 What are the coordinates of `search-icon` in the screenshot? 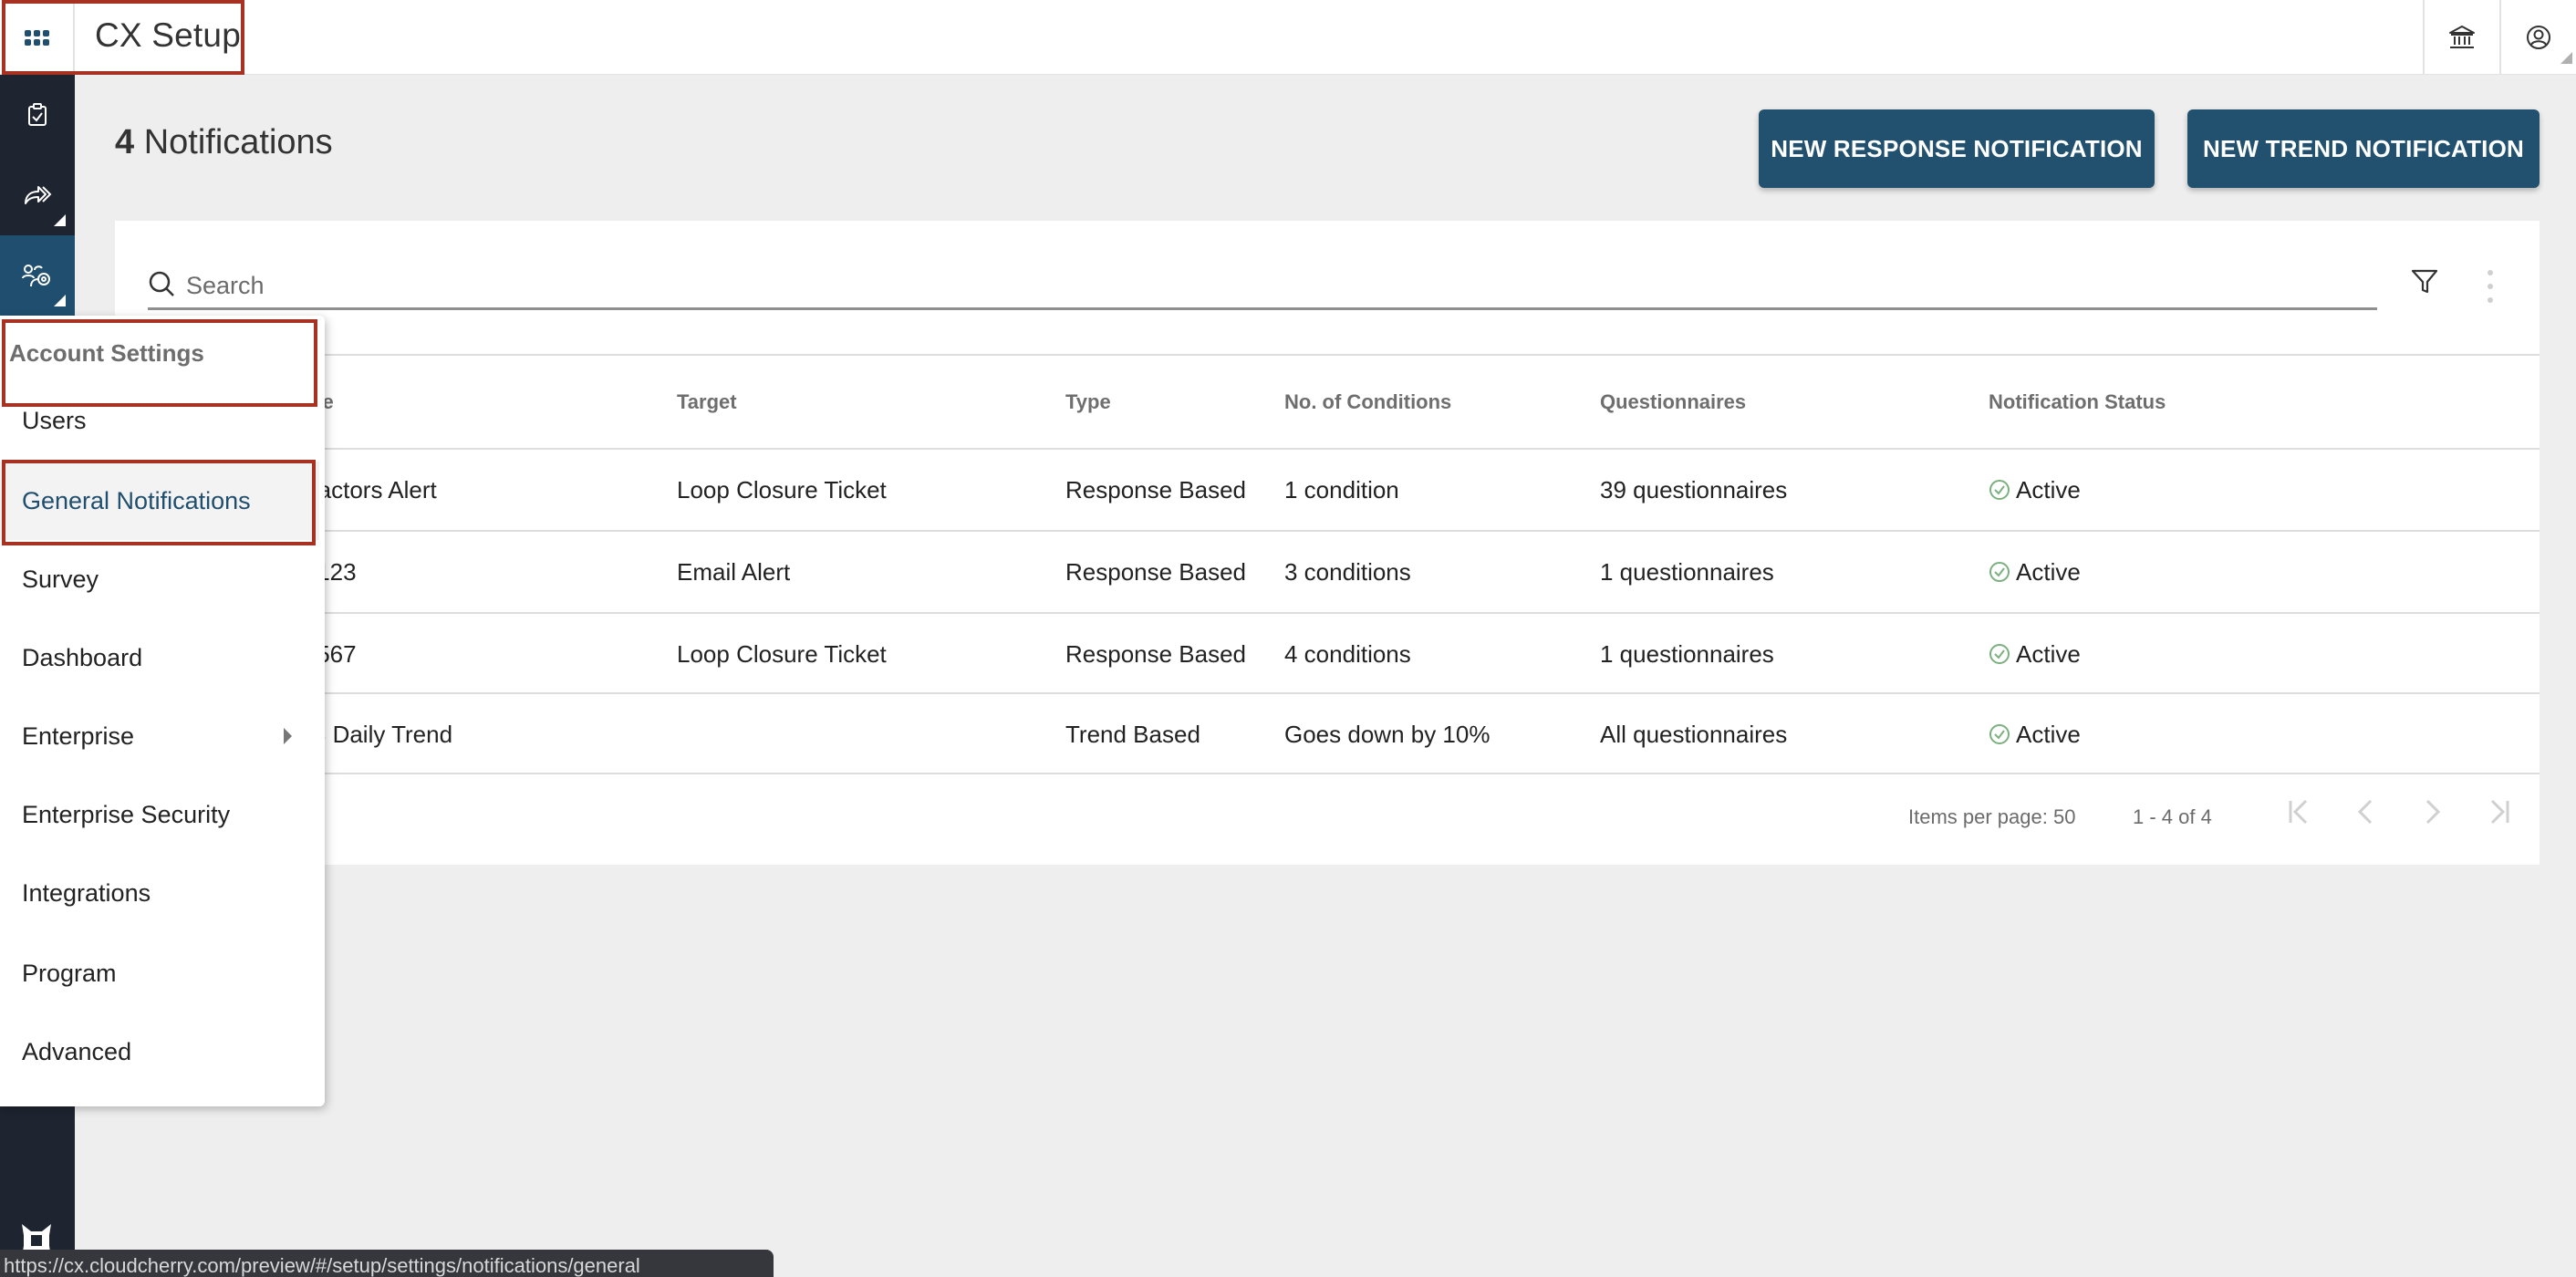 It's located at (161, 283).